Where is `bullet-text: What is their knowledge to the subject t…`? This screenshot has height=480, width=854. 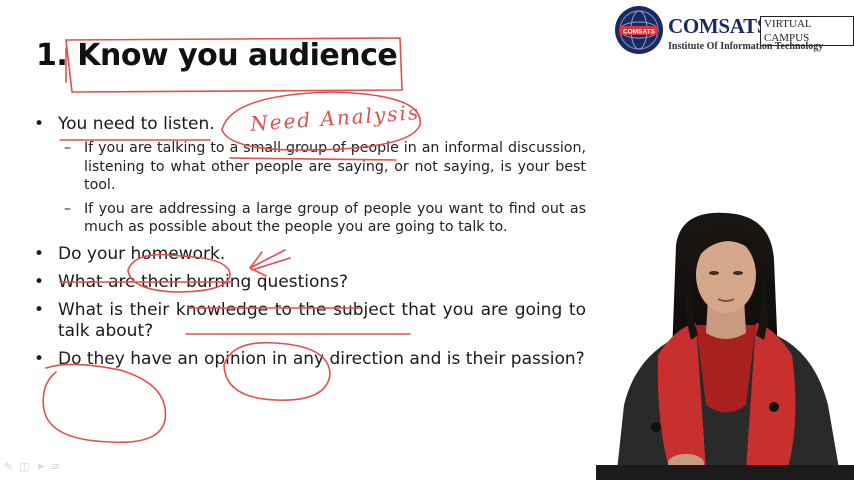
bullet-text: What is their knowledge to the subject t… is located at coordinates (322, 320).